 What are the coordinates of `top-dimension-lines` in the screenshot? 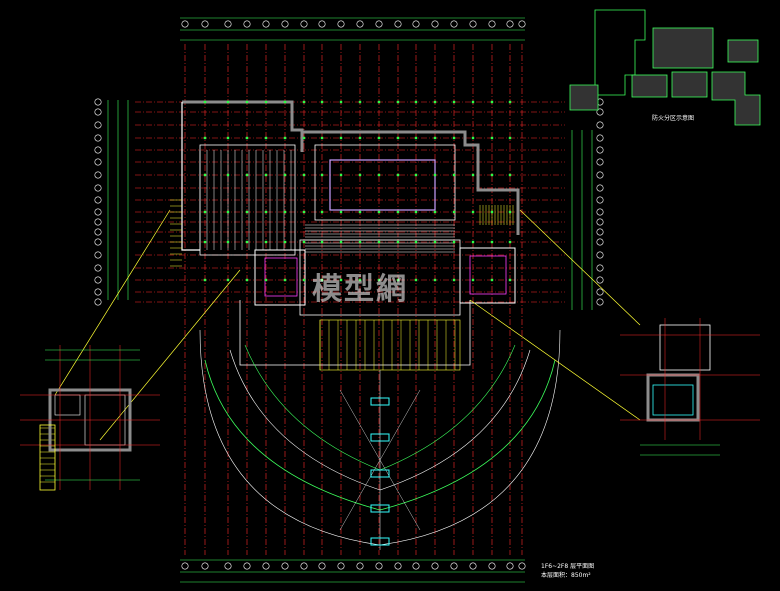 It's located at (352, 29).